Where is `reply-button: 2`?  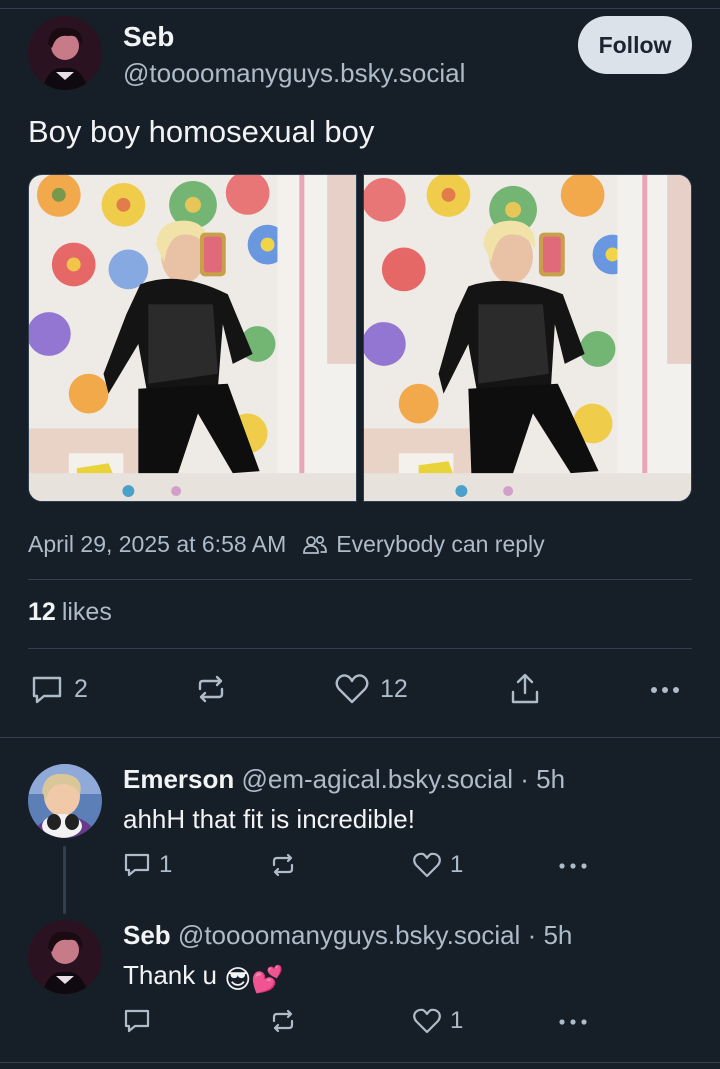 reply-button: 2 is located at coordinates (59, 689).